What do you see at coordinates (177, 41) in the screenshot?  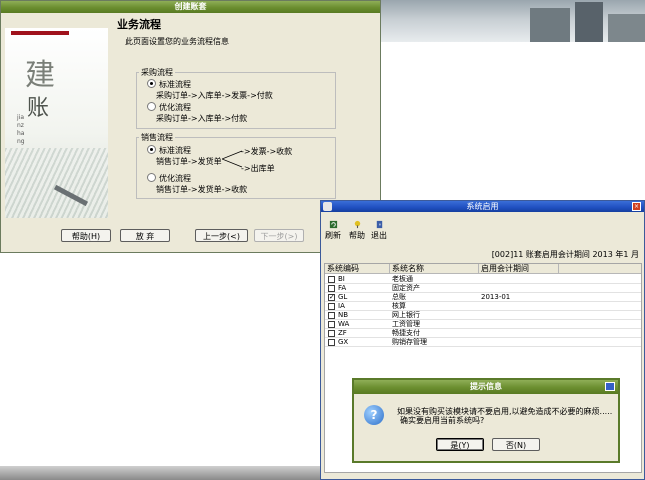 I see `page-description: 此页面设置您的业务流程信息` at bounding box center [177, 41].